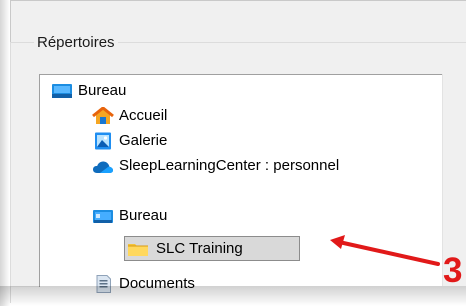  I want to click on bottom-shadow, so click(233, 296).